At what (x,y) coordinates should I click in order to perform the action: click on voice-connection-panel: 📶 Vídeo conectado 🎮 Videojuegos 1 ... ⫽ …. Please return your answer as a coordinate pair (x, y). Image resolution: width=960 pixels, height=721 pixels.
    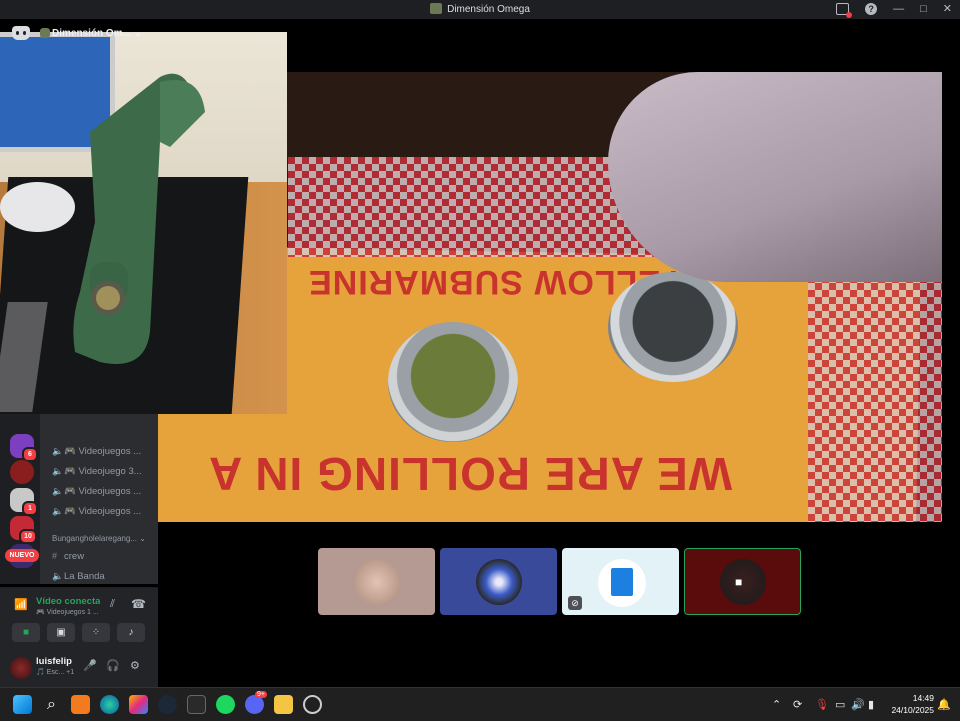
    Looking at the image, I should click on (79, 620).